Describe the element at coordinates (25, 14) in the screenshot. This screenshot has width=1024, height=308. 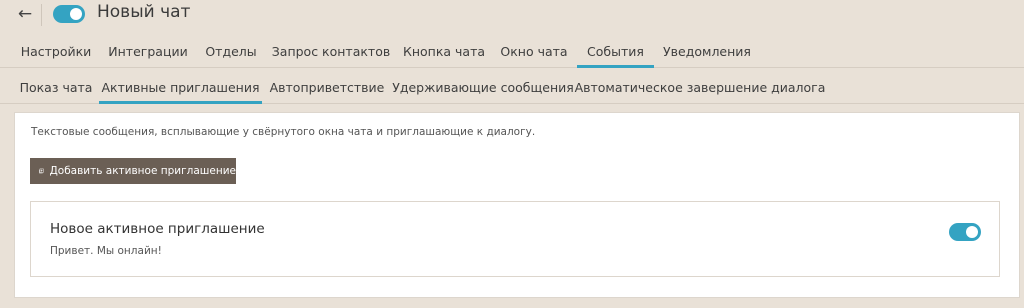
I see `back-arrow-icon: ←` at that location.